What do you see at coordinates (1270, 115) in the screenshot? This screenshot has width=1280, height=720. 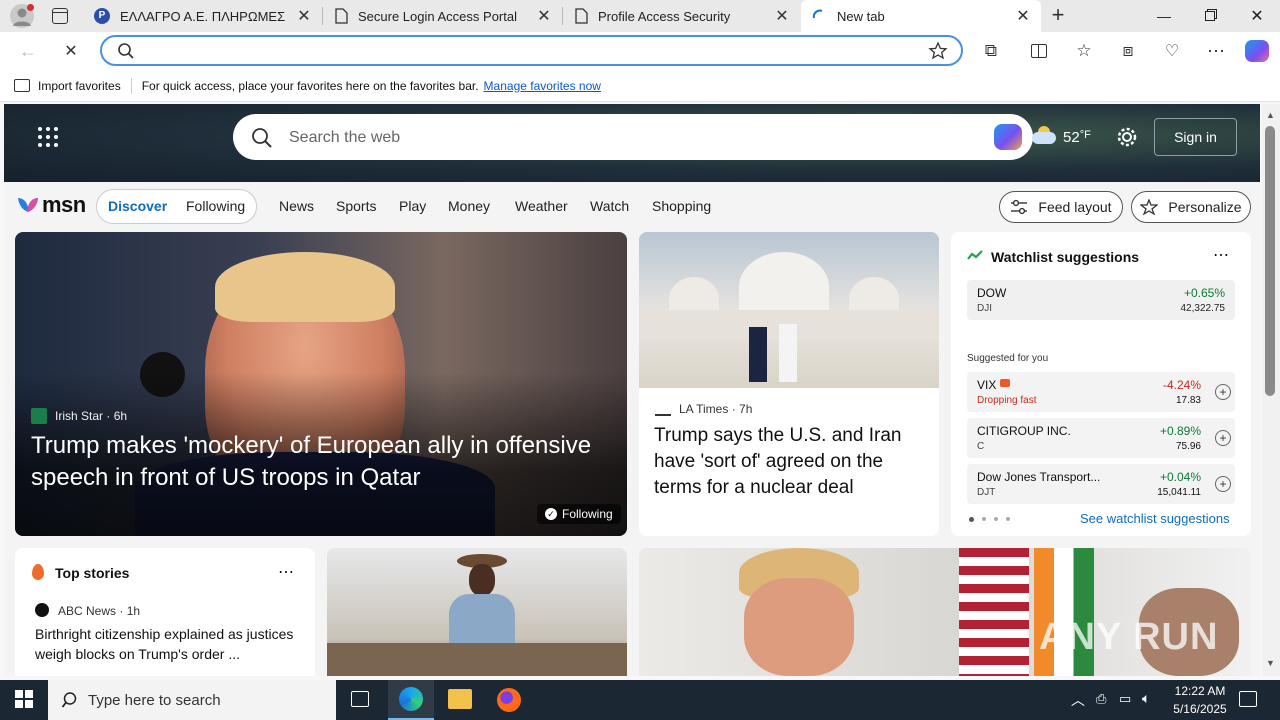 I see `scroll-up-arrow: ▲` at bounding box center [1270, 115].